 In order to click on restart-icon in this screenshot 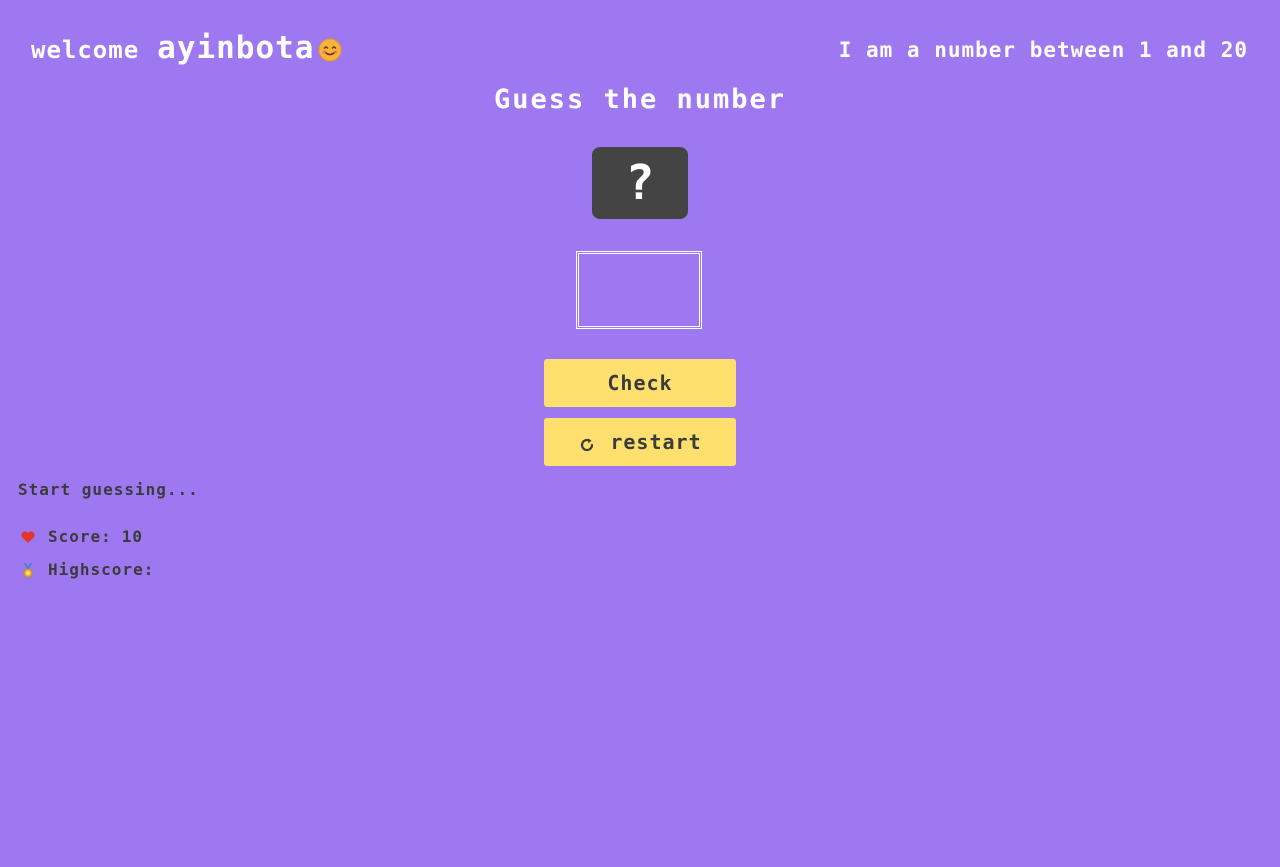, I will do `click(587, 444)`.